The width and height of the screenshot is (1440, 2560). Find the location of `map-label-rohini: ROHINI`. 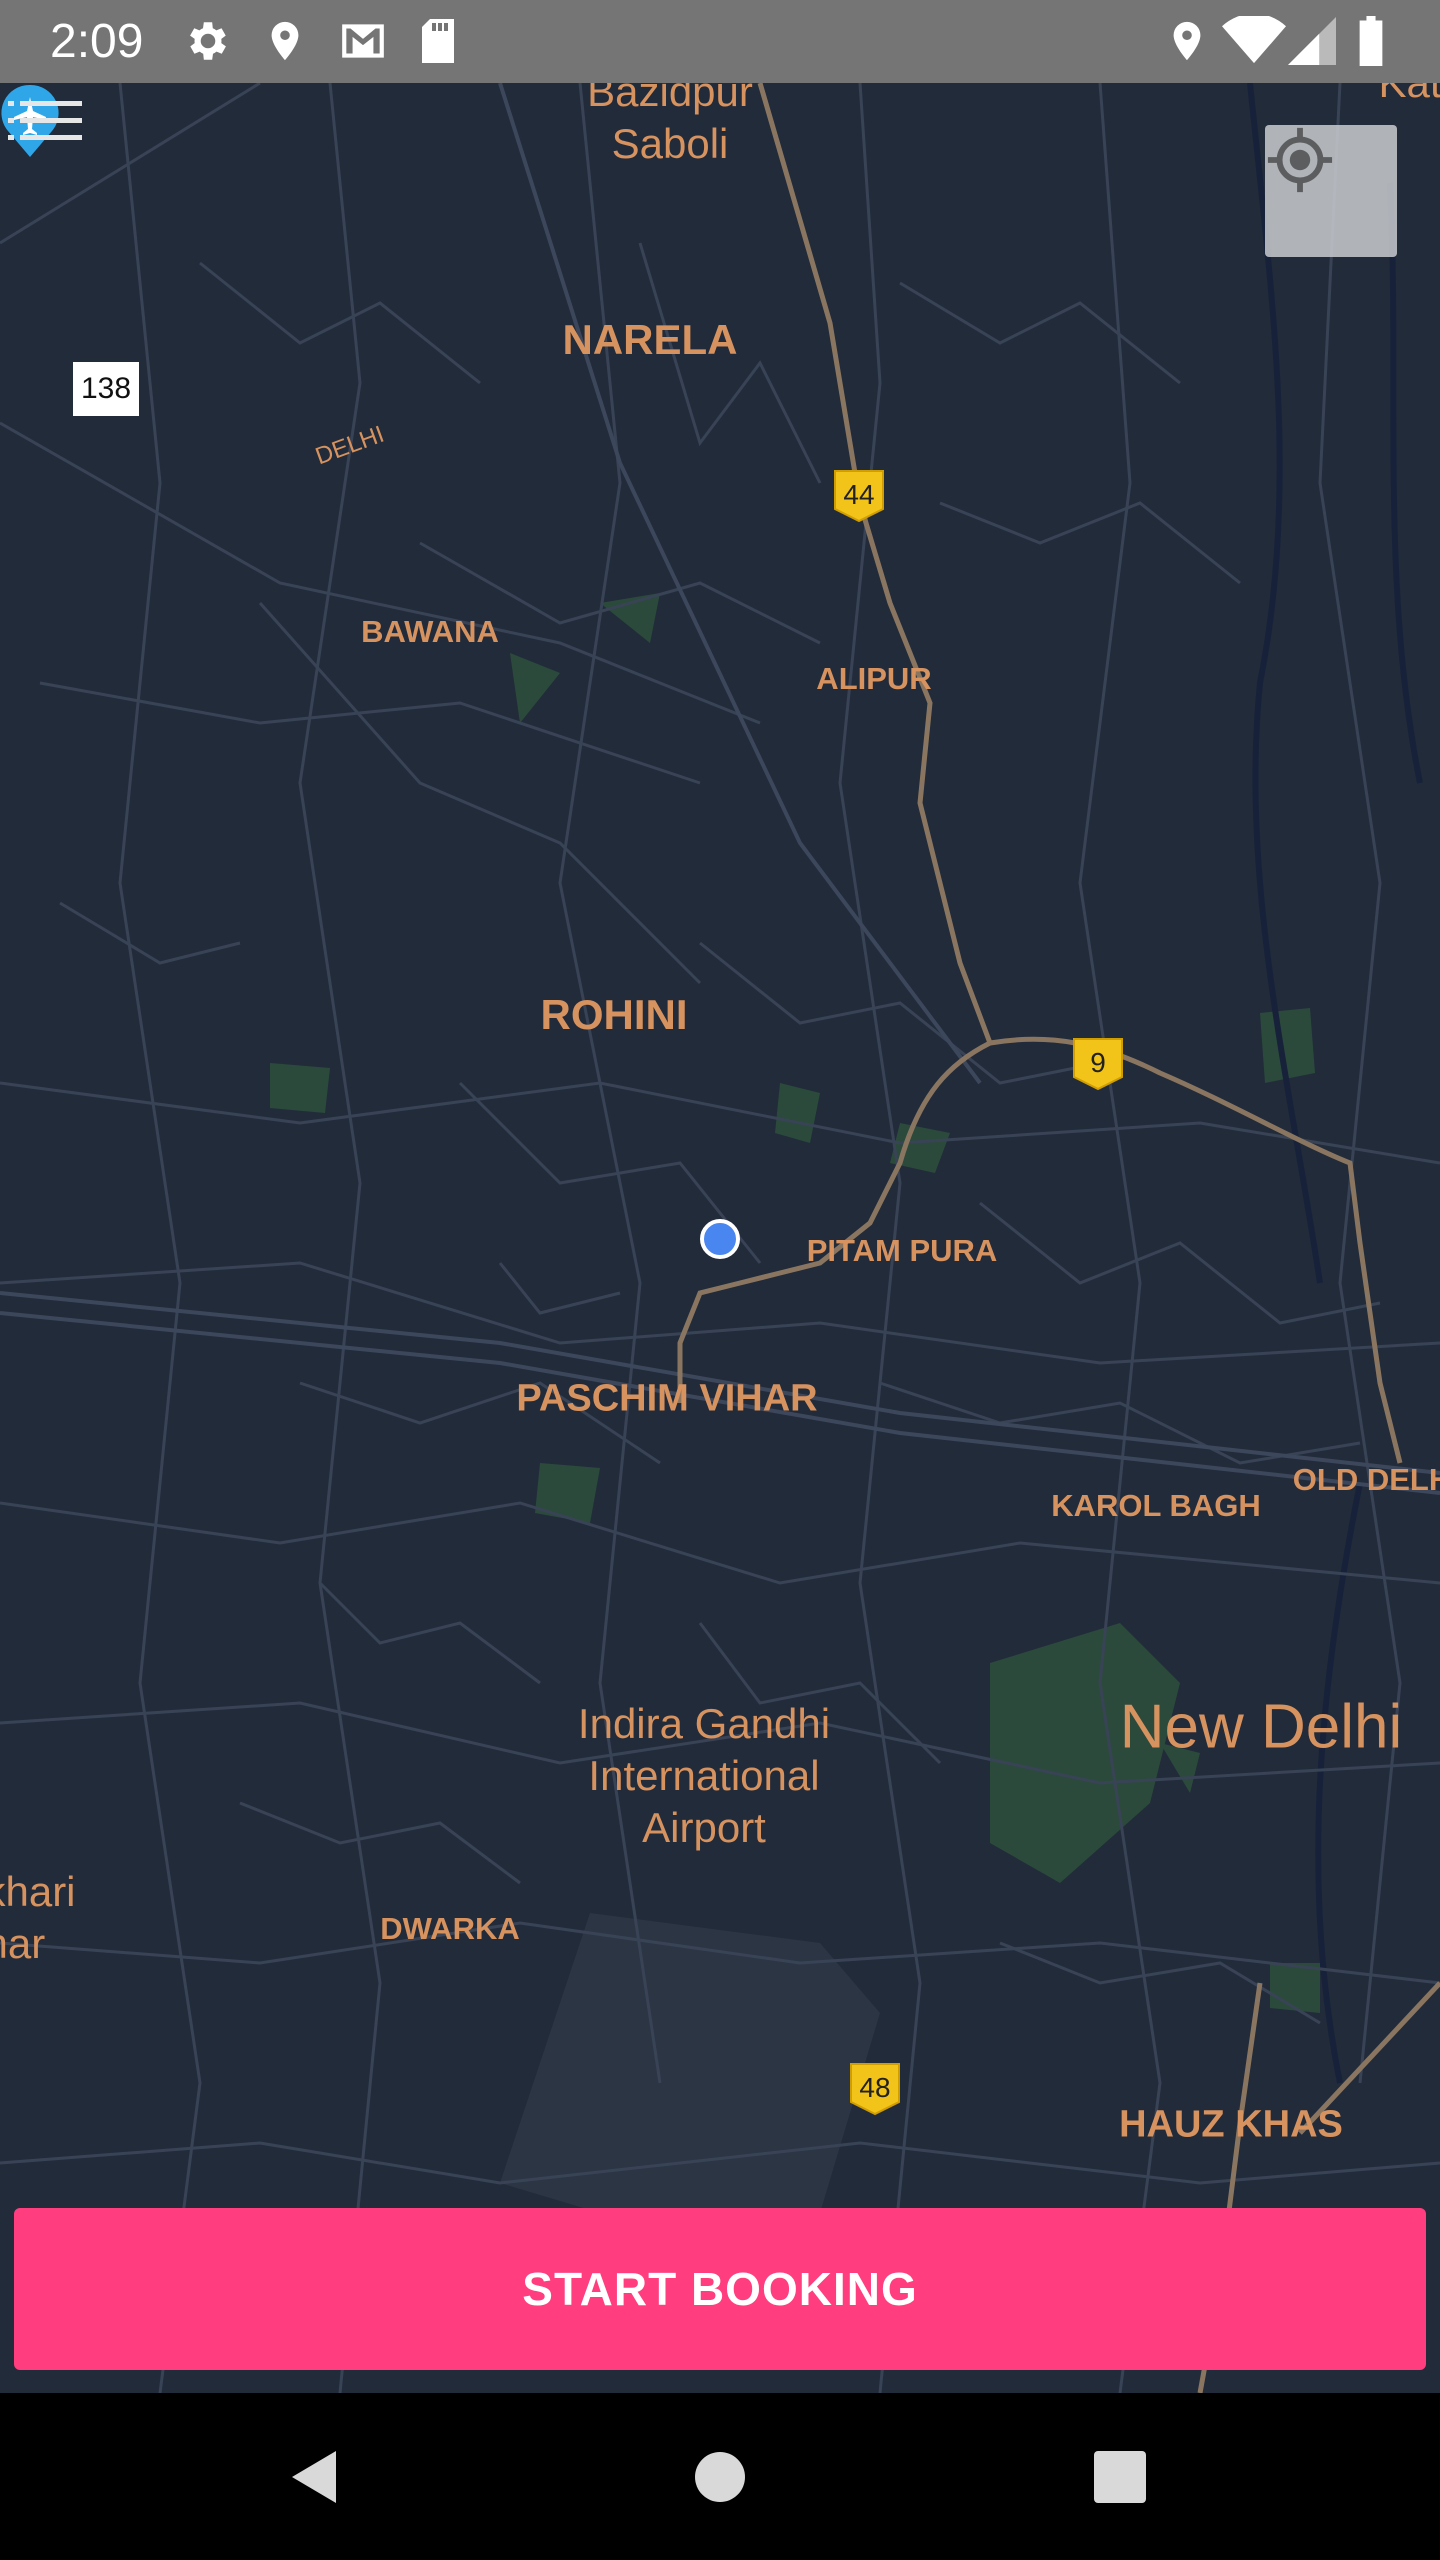

map-label-rohini: ROHINI is located at coordinates (614, 1014).